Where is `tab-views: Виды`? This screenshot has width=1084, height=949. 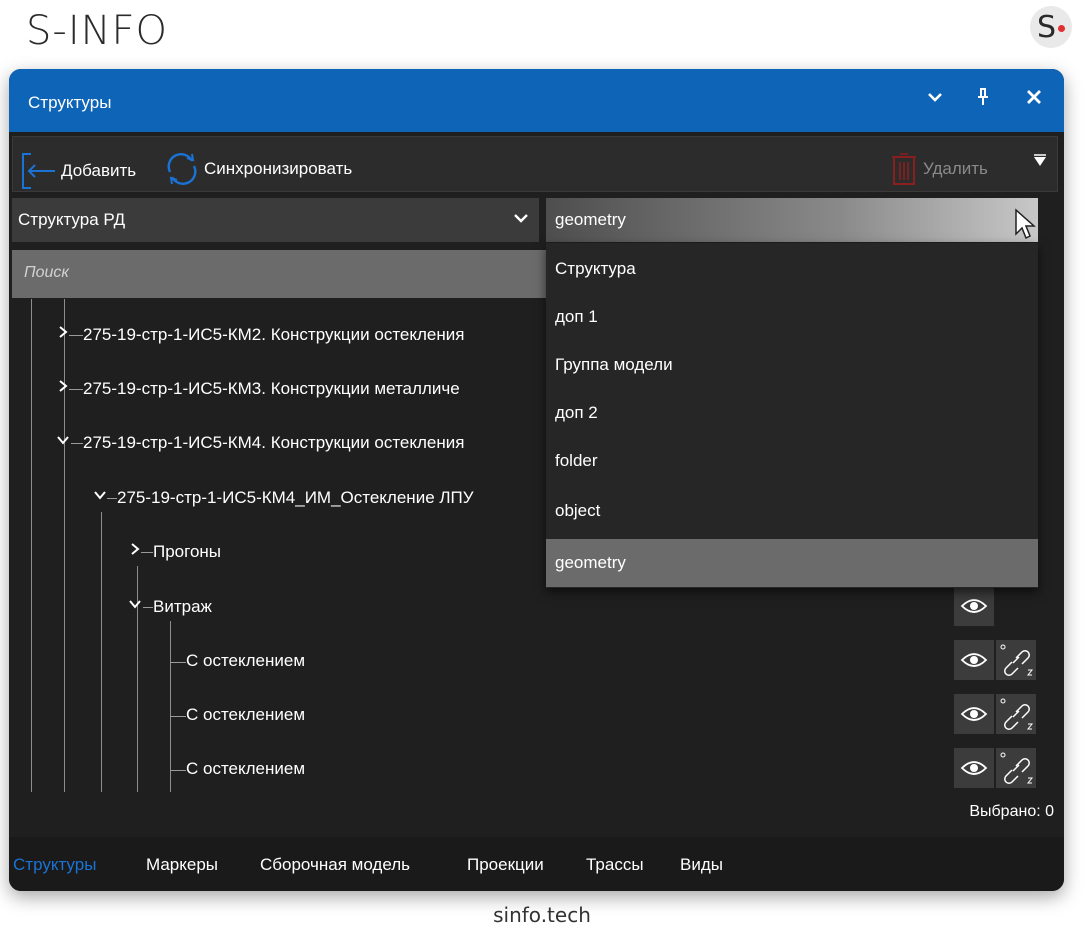 tab-views: Виды is located at coordinates (701, 865).